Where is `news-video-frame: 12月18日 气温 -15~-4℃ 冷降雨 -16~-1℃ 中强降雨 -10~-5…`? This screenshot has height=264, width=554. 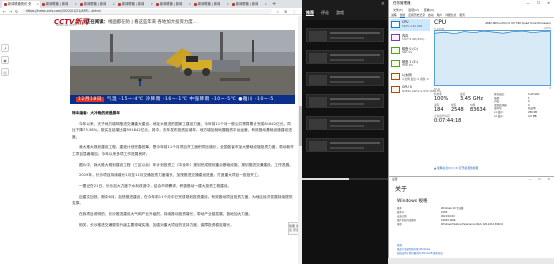 news-video-frame: 12月18日 气温 -15~-4℃ 冷降雨 -16~-1℃ 中强降雨 -10~-5… is located at coordinates (182, 67).